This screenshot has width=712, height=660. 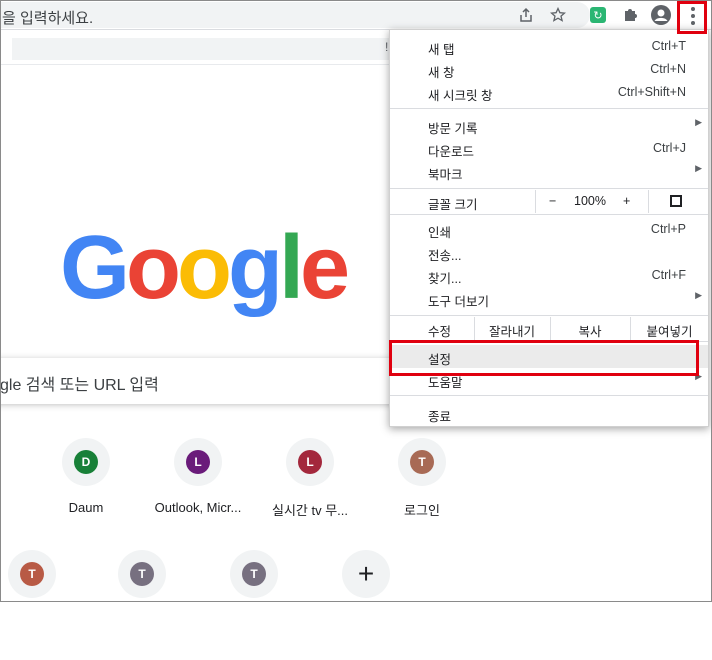 What do you see at coordinates (512, 330) in the screenshot?
I see `cut-button: 잘라내기` at bounding box center [512, 330].